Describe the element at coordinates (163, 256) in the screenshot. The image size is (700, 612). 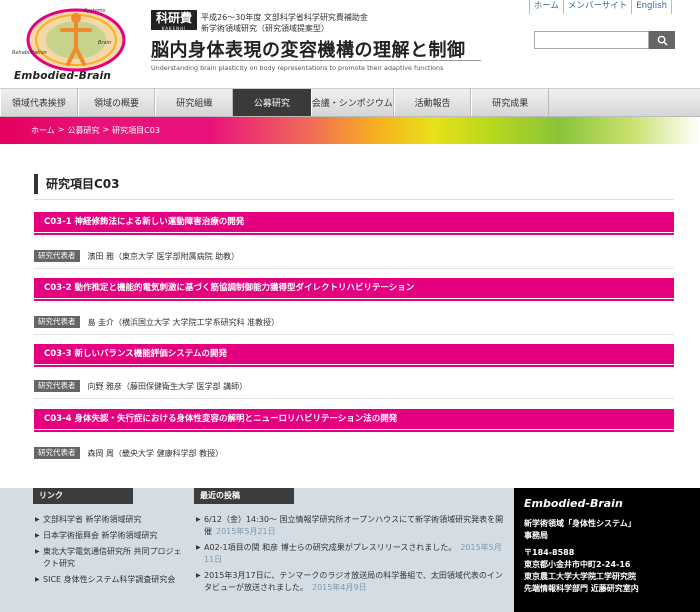
I see `rep-name: 濱田 雅（東京大学 医学部附属病院 助教）` at that location.